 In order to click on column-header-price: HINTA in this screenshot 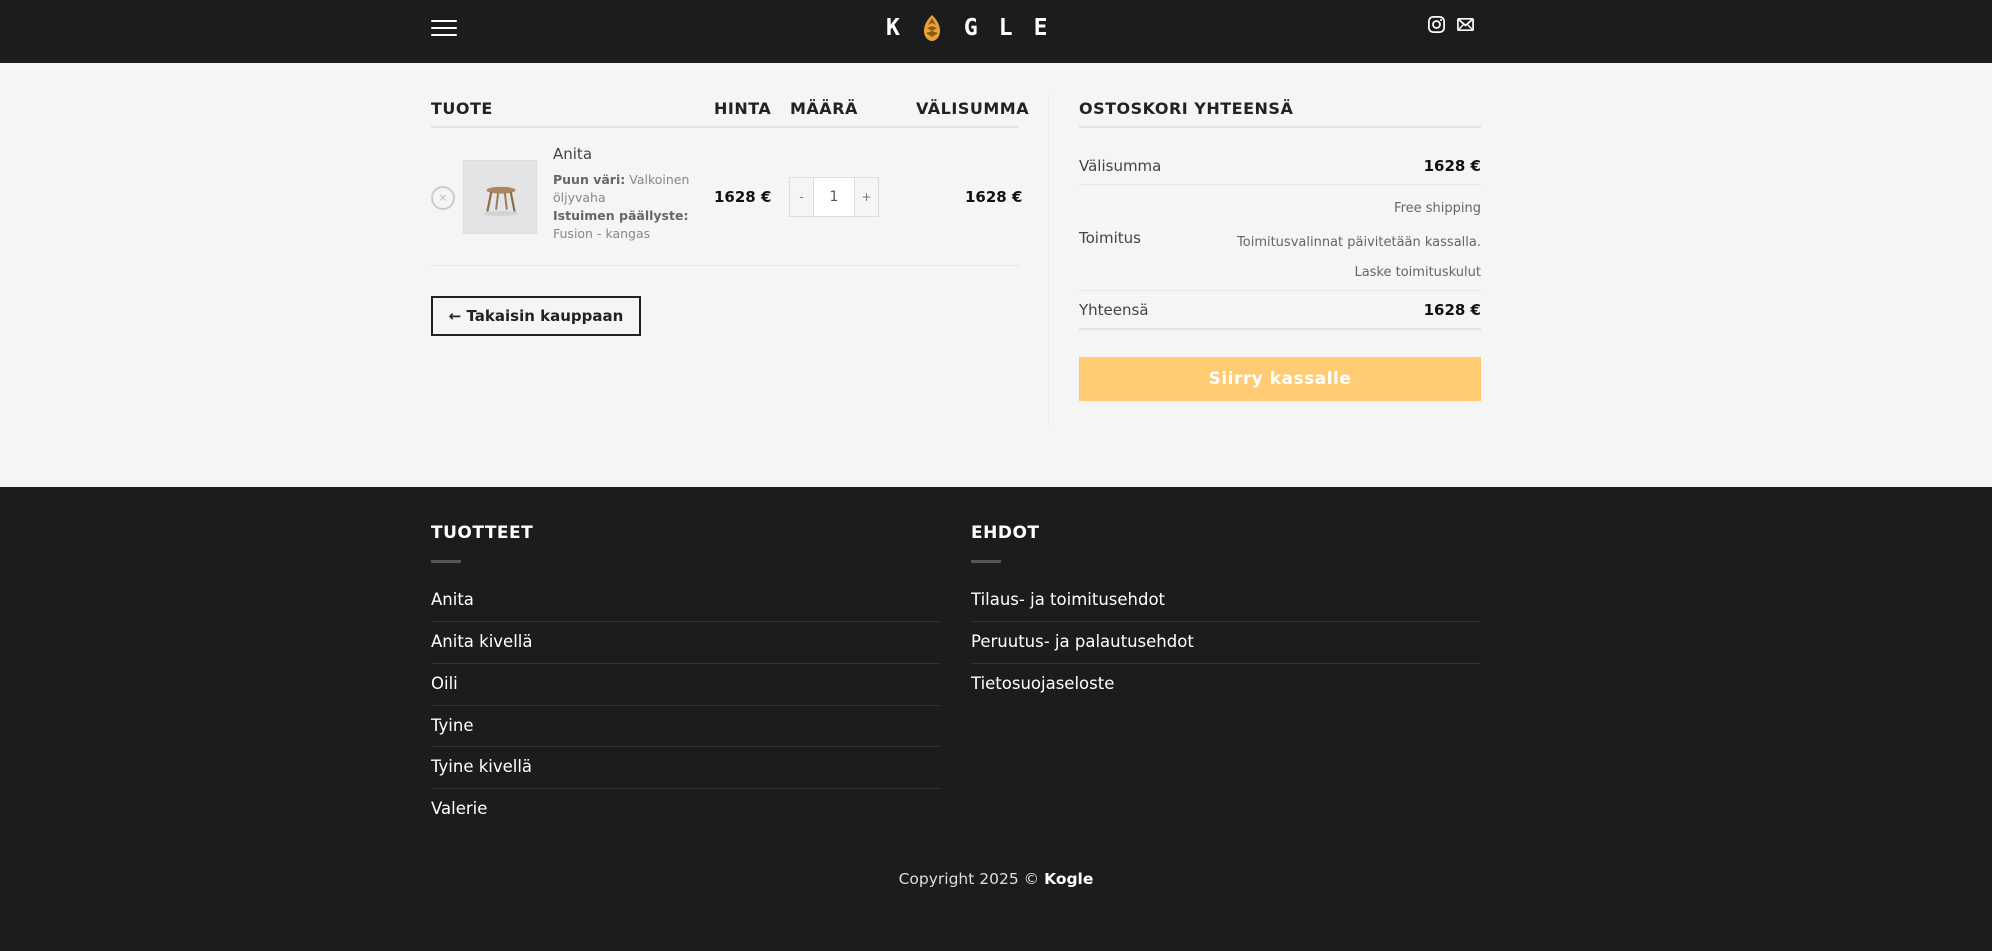, I will do `click(743, 108)`.